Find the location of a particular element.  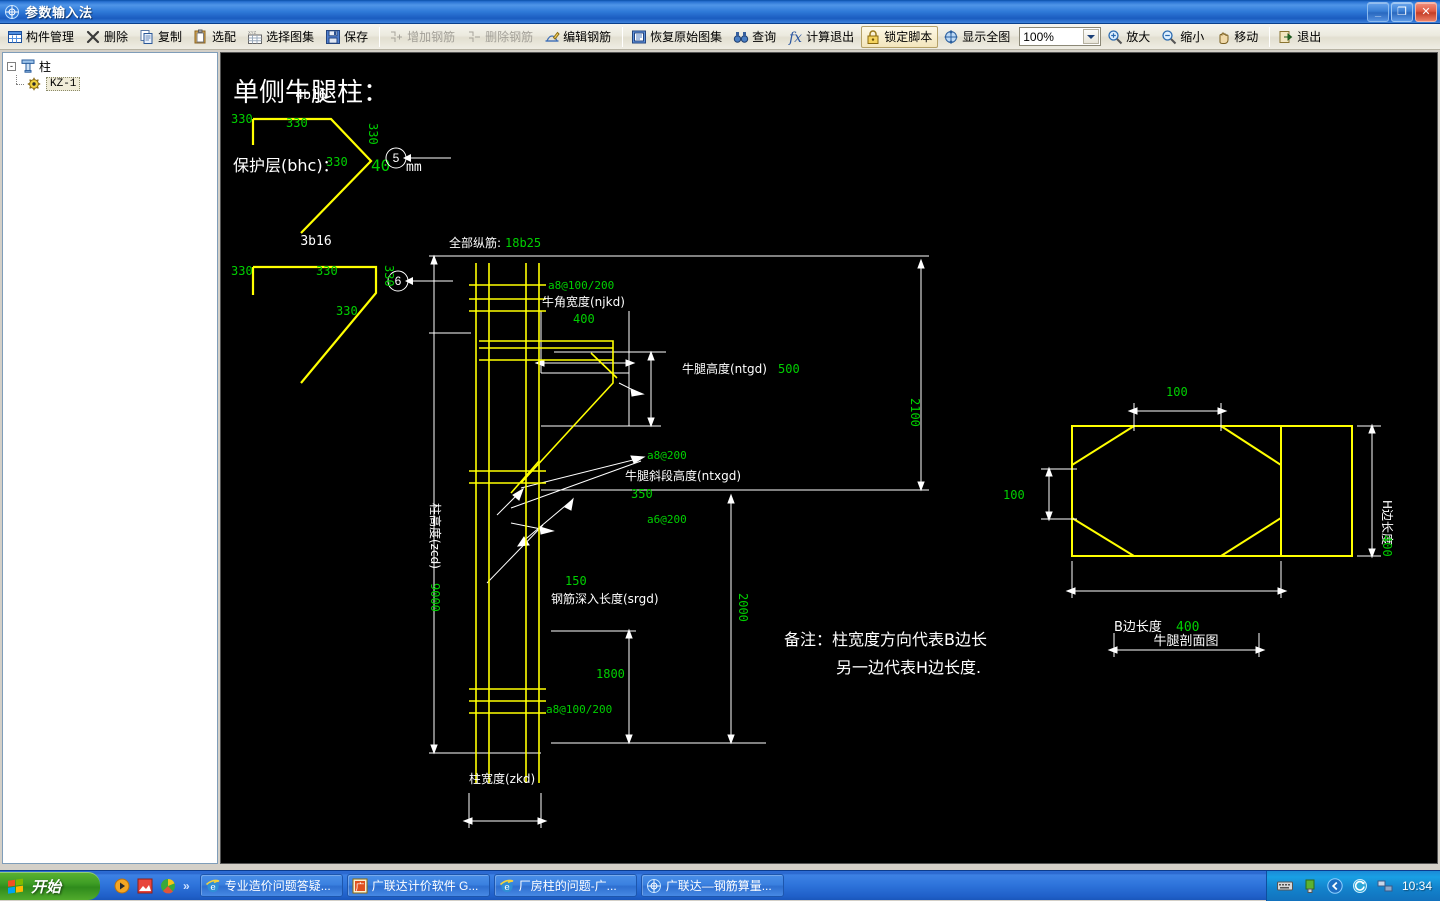

quick-launch-overflow-icon: » is located at coordinates (186, 886).